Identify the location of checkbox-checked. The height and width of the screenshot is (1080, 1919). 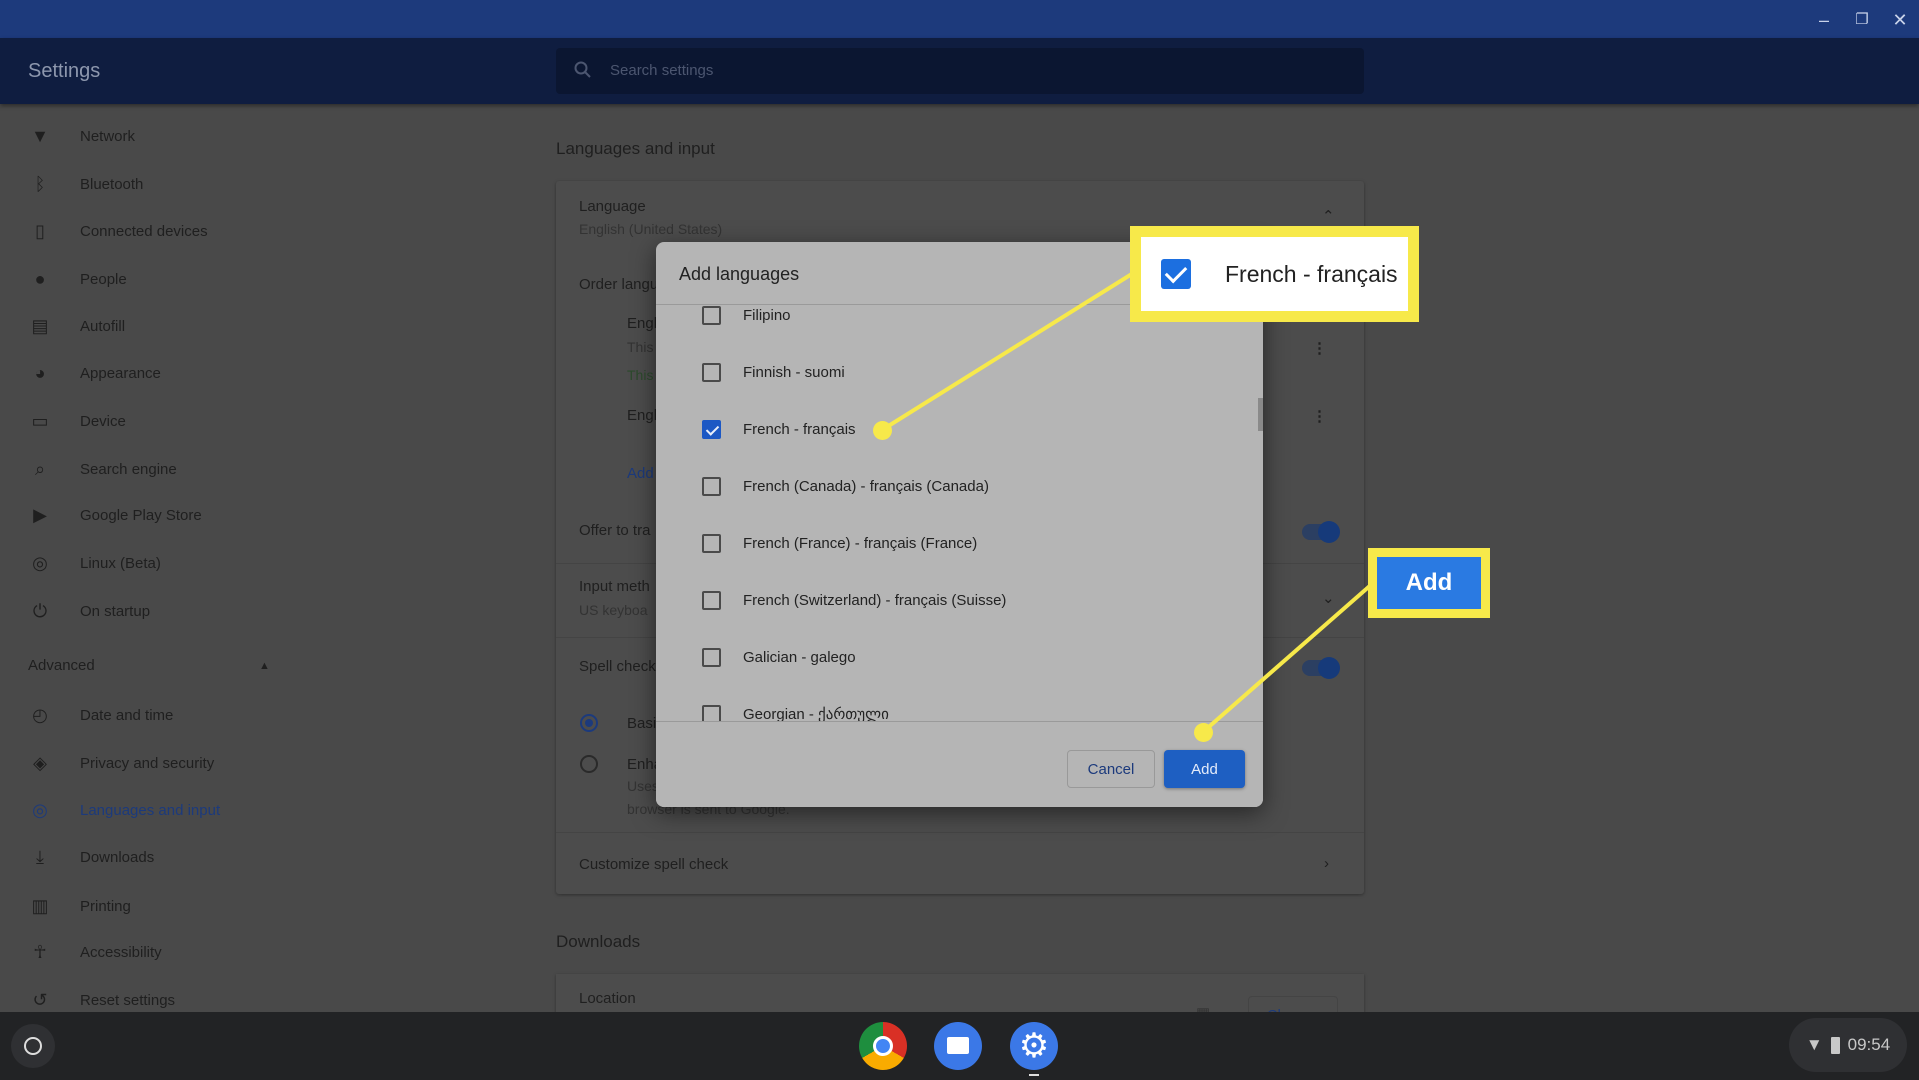
(711, 429).